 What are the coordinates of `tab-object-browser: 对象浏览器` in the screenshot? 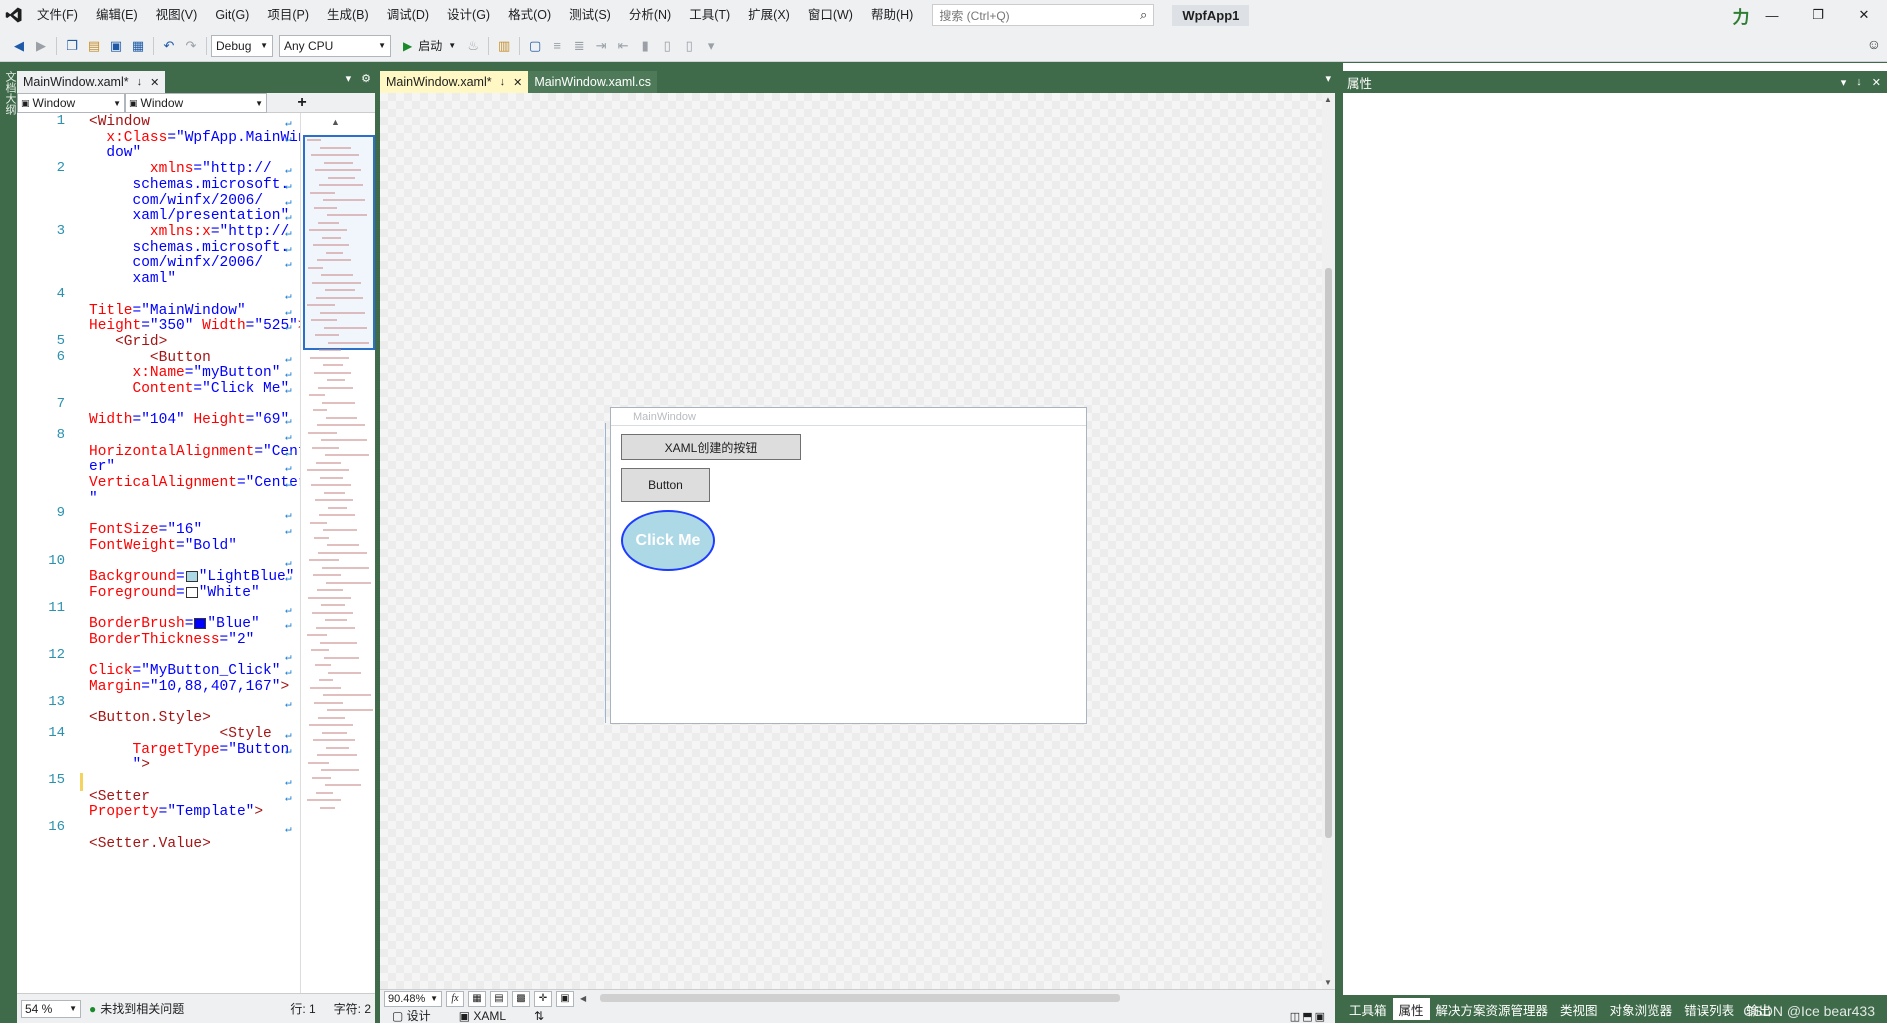 It's located at (1641, 1009).